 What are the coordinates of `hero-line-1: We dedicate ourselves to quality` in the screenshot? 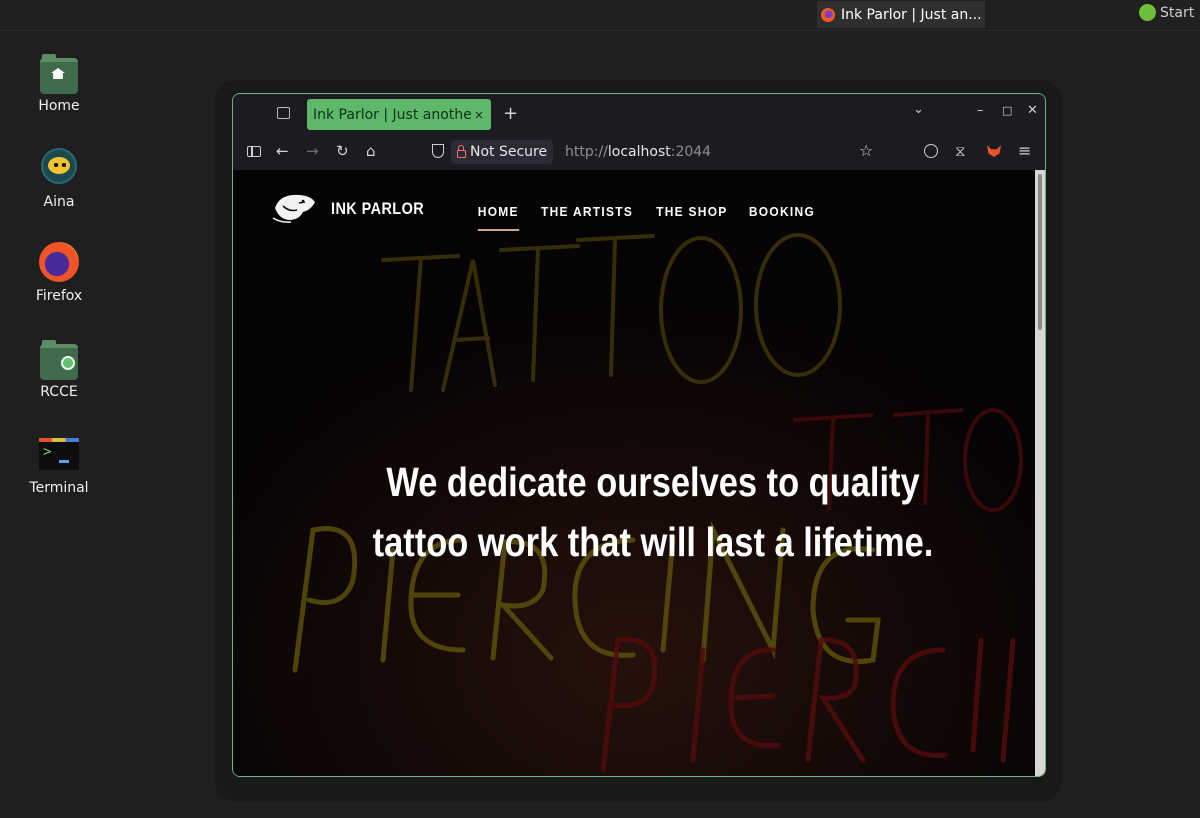 It's located at (653, 482).